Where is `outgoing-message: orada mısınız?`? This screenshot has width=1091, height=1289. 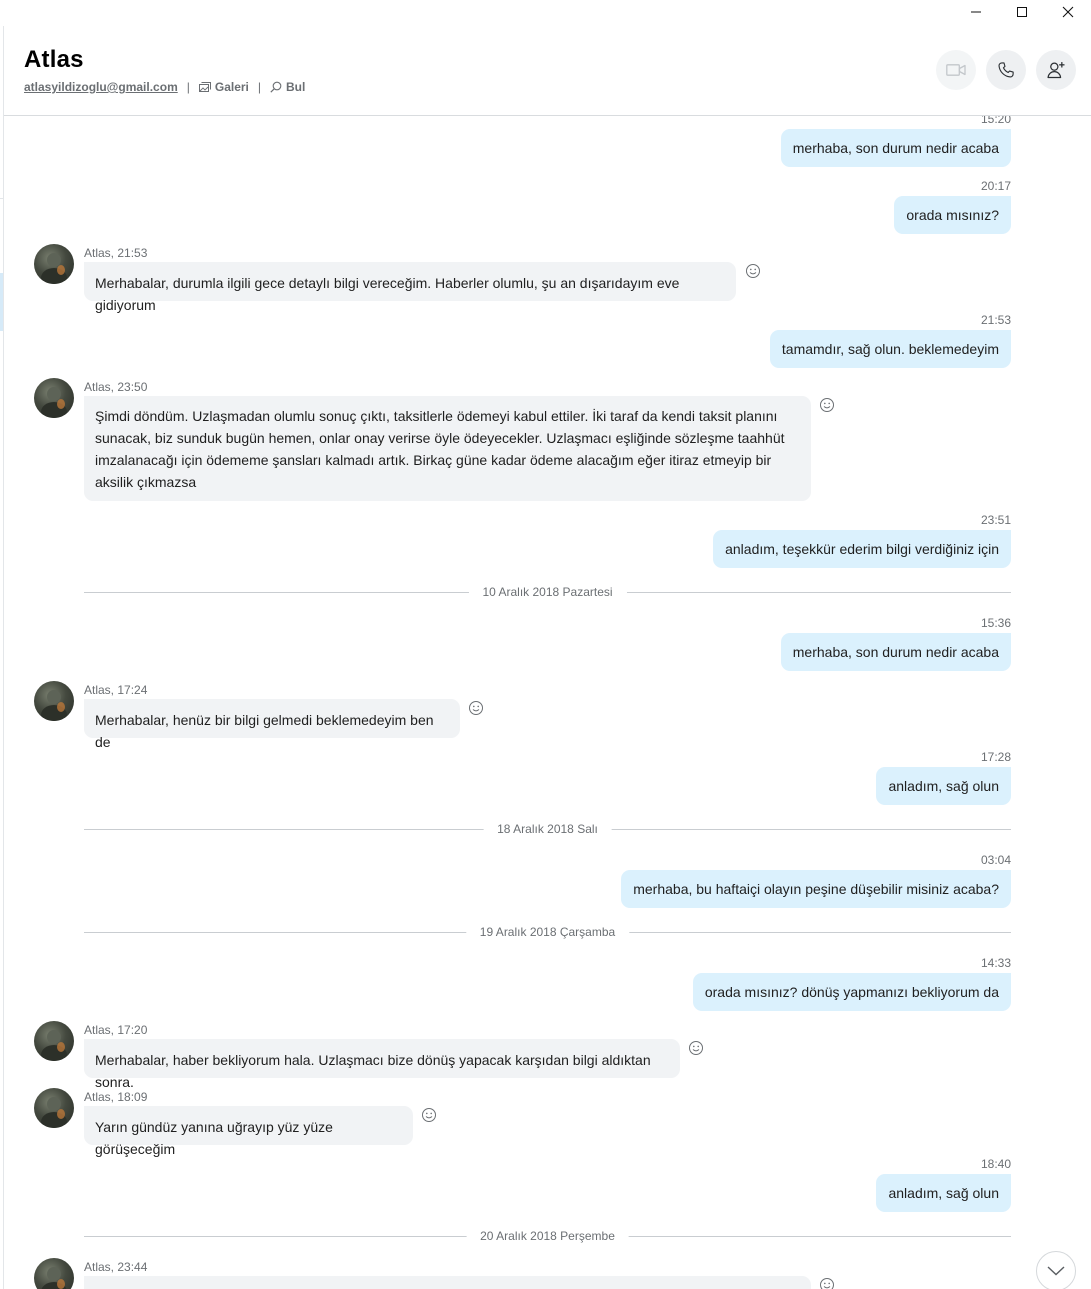
outgoing-message: orada mısınız? is located at coordinates (952, 215).